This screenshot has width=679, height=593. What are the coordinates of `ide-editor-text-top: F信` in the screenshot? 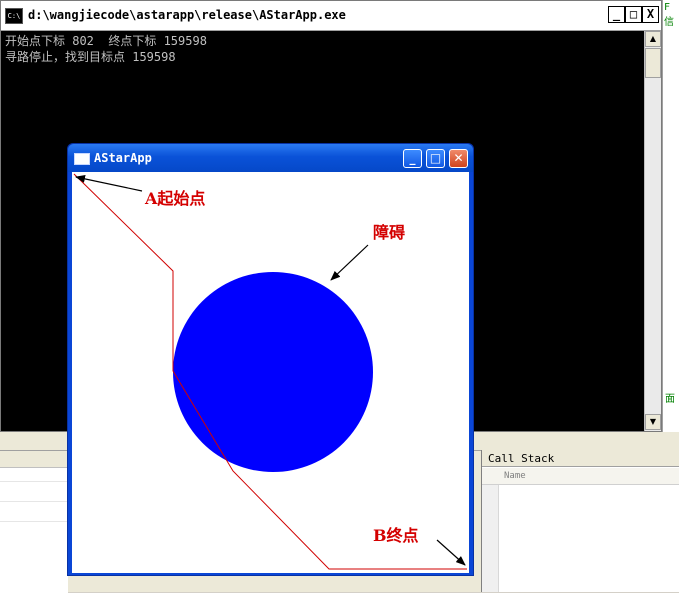 It's located at (669, 15).